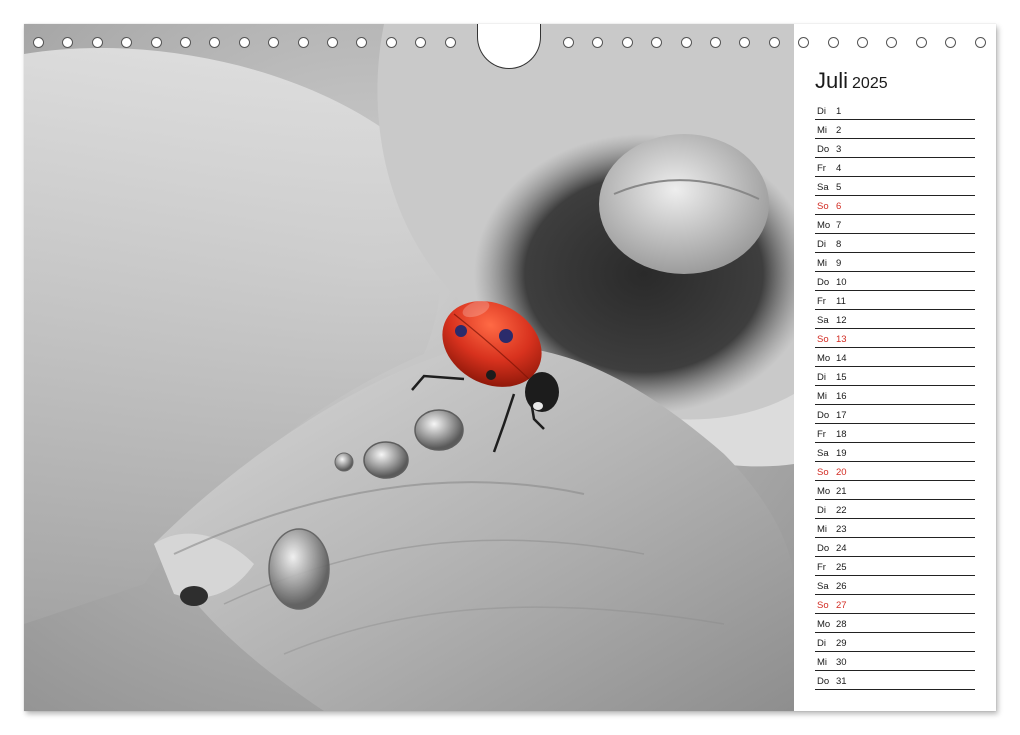 The width and height of the screenshot is (1020, 735). What do you see at coordinates (895, 338) in the screenshot?
I see `day-row: So 13` at bounding box center [895, 338].